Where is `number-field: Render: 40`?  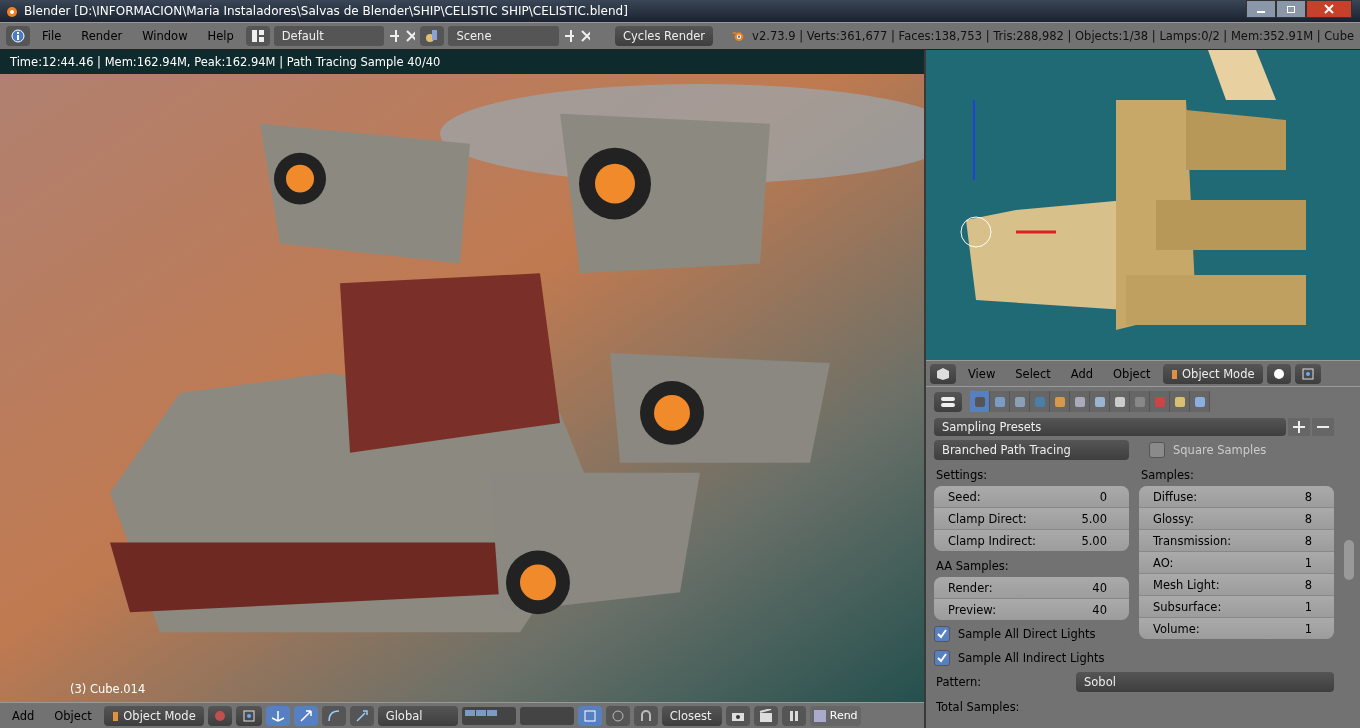 number-field: Render: 40 is located at coordinates (1031, 587).